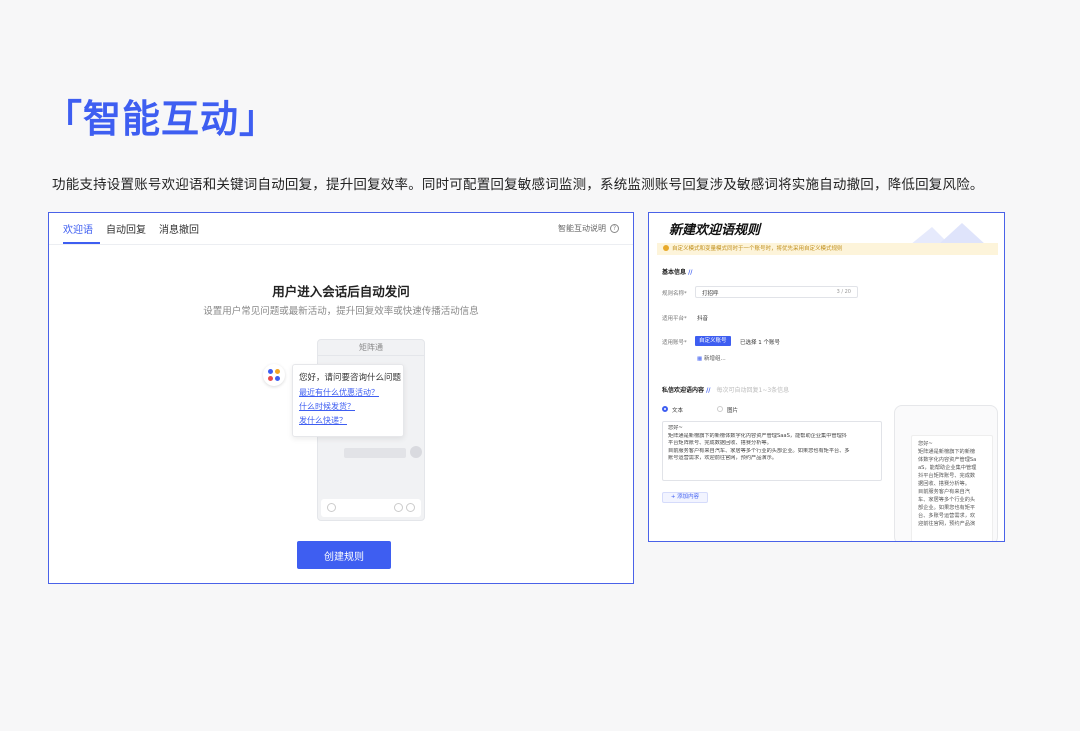 The height and width of the screenshot is (731, 1080). What do you see at coordinates (700, 359) in the screenshot?
I see `grid-icon: ▦` at bounding box center [700, 359].